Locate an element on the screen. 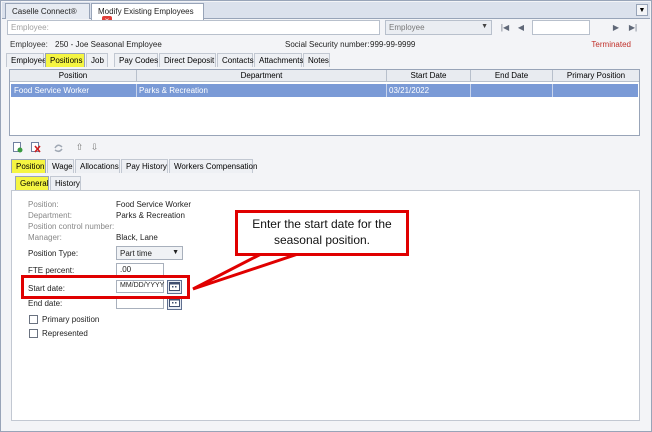 This screenshot has height=432, width=652. start-date-highlight is located at coordinates (105, 287).